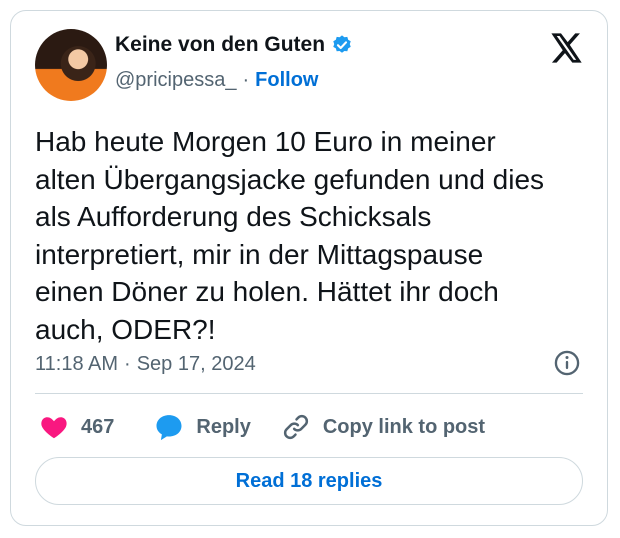 The image size is (620, 538). I want to click on copy-link-label: Copy link to post, so click(404, 426).